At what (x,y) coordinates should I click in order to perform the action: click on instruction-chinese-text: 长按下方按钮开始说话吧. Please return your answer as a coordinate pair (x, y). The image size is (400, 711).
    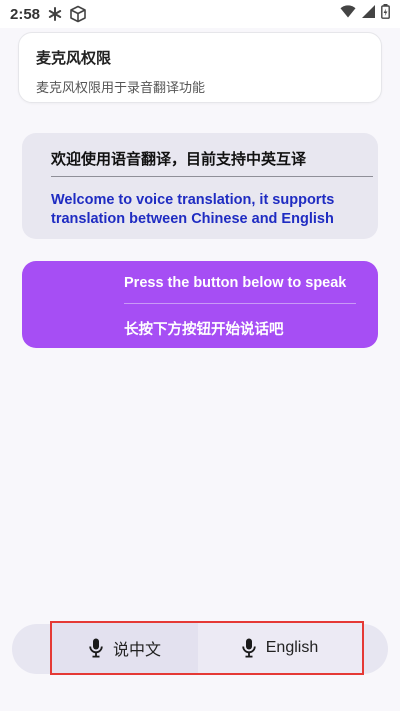
    Looking at the image, I should click on (204, 330).